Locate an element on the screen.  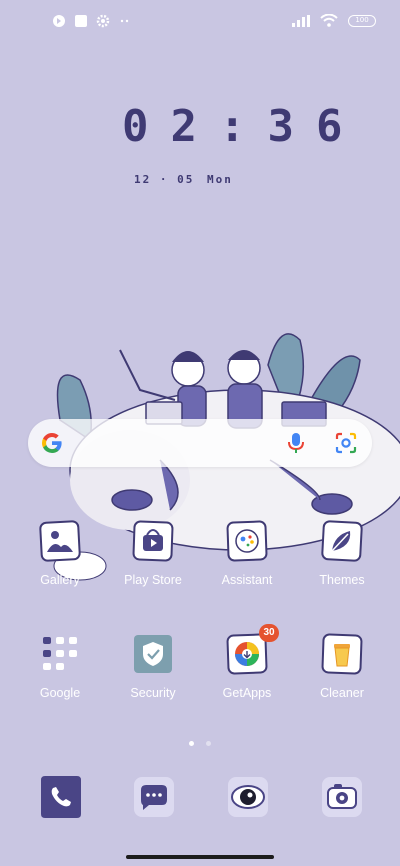
app-notification-icon is located at coordinates (59, 21).